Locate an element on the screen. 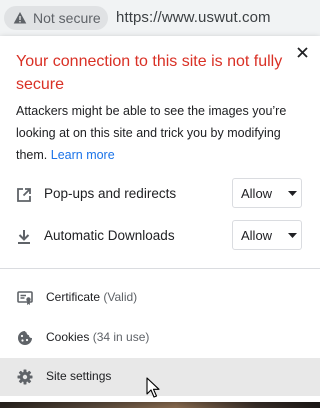  permission-label: Automatic Downloads is located at coordinates (109, 235).